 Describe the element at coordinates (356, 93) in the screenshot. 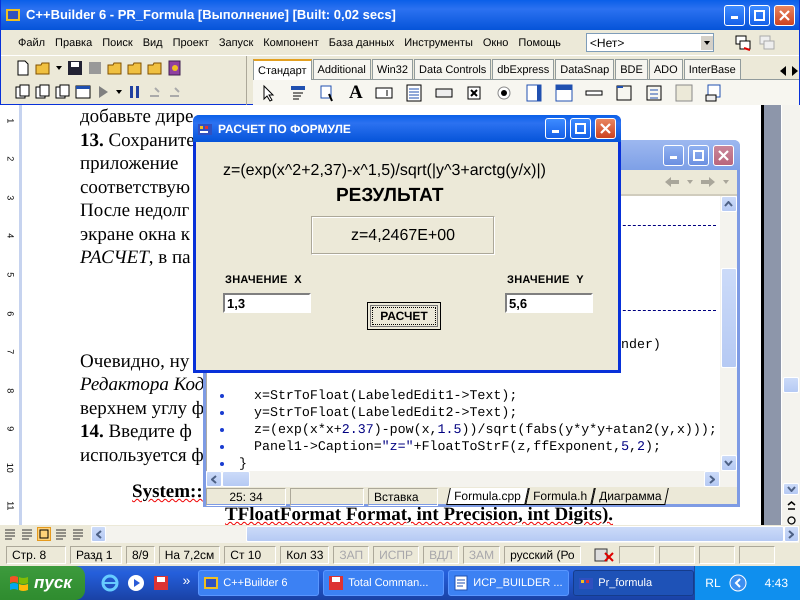

I see `label-tool: A` at that location.